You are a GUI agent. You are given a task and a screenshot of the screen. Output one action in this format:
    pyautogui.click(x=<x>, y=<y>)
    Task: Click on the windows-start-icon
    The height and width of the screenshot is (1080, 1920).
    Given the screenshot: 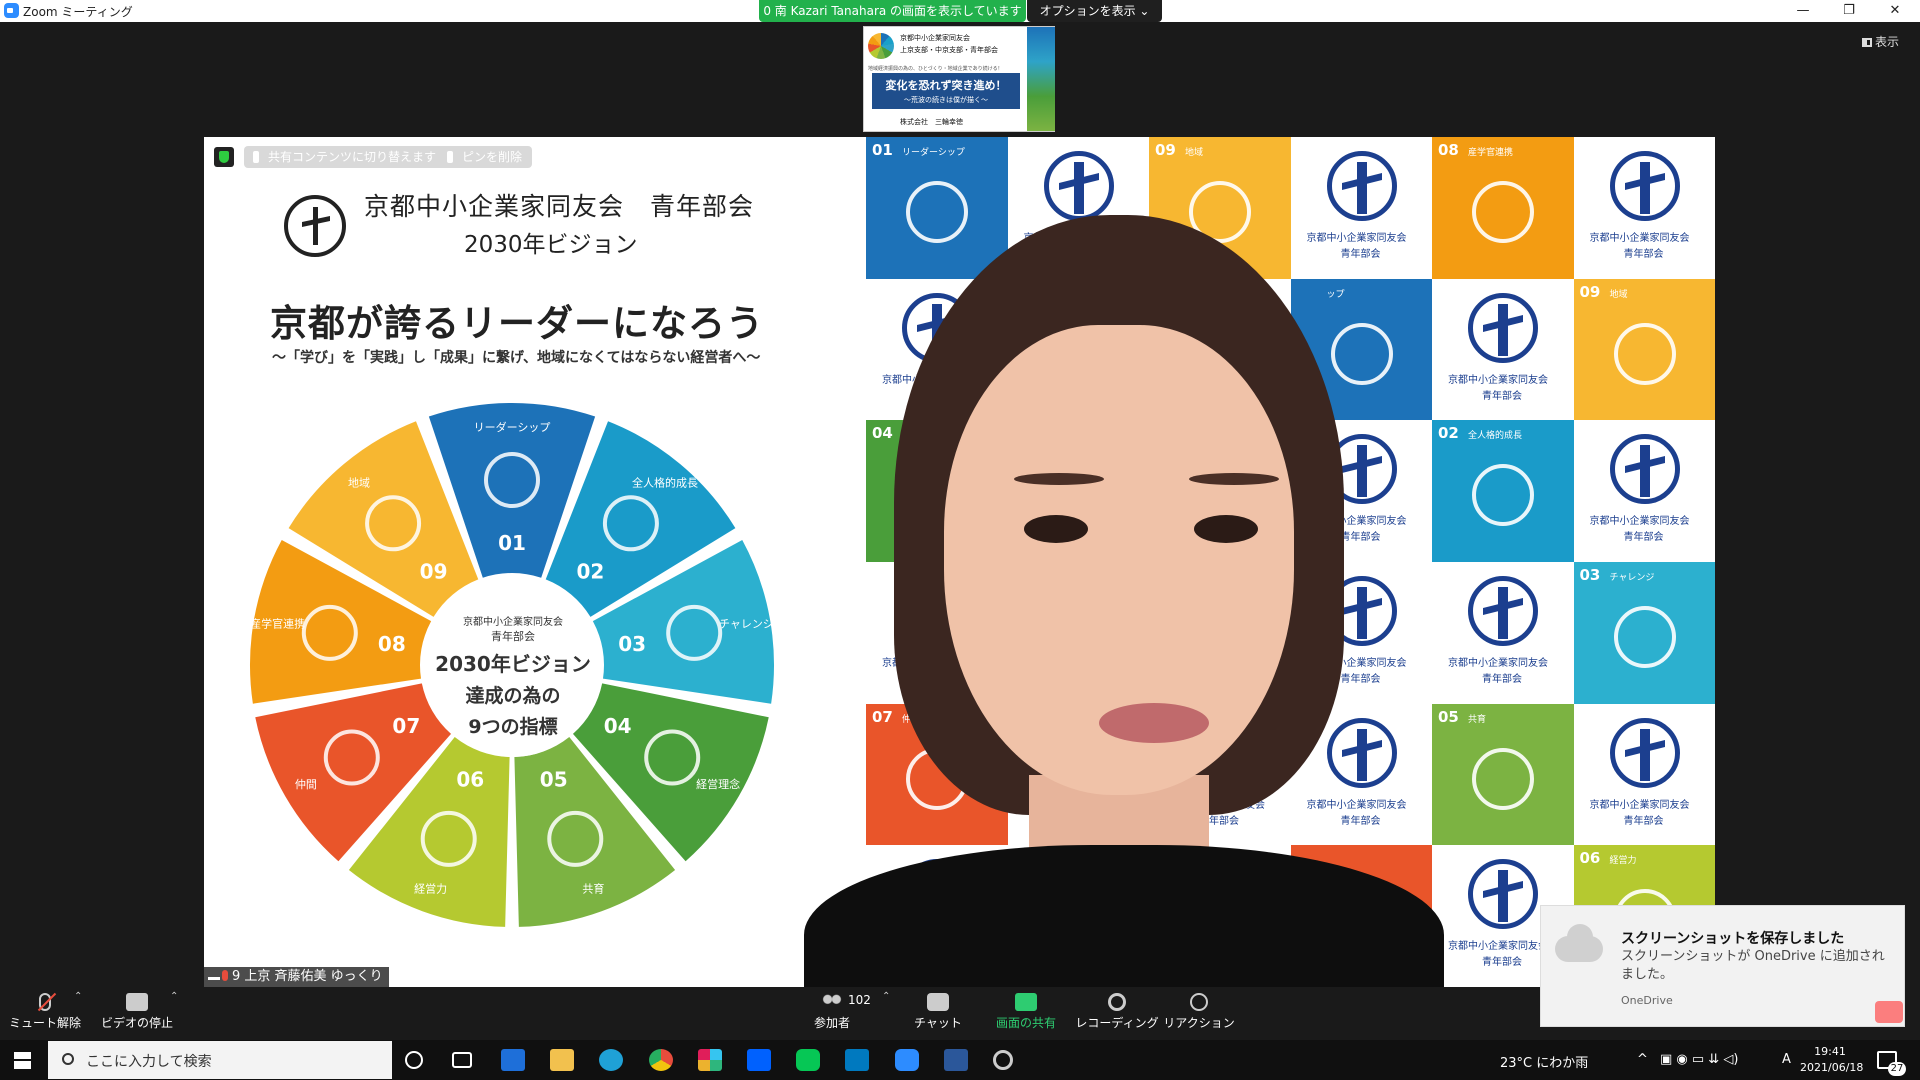 What is the action you would take?
    pyautogui.click(x=22, y=1060)
    